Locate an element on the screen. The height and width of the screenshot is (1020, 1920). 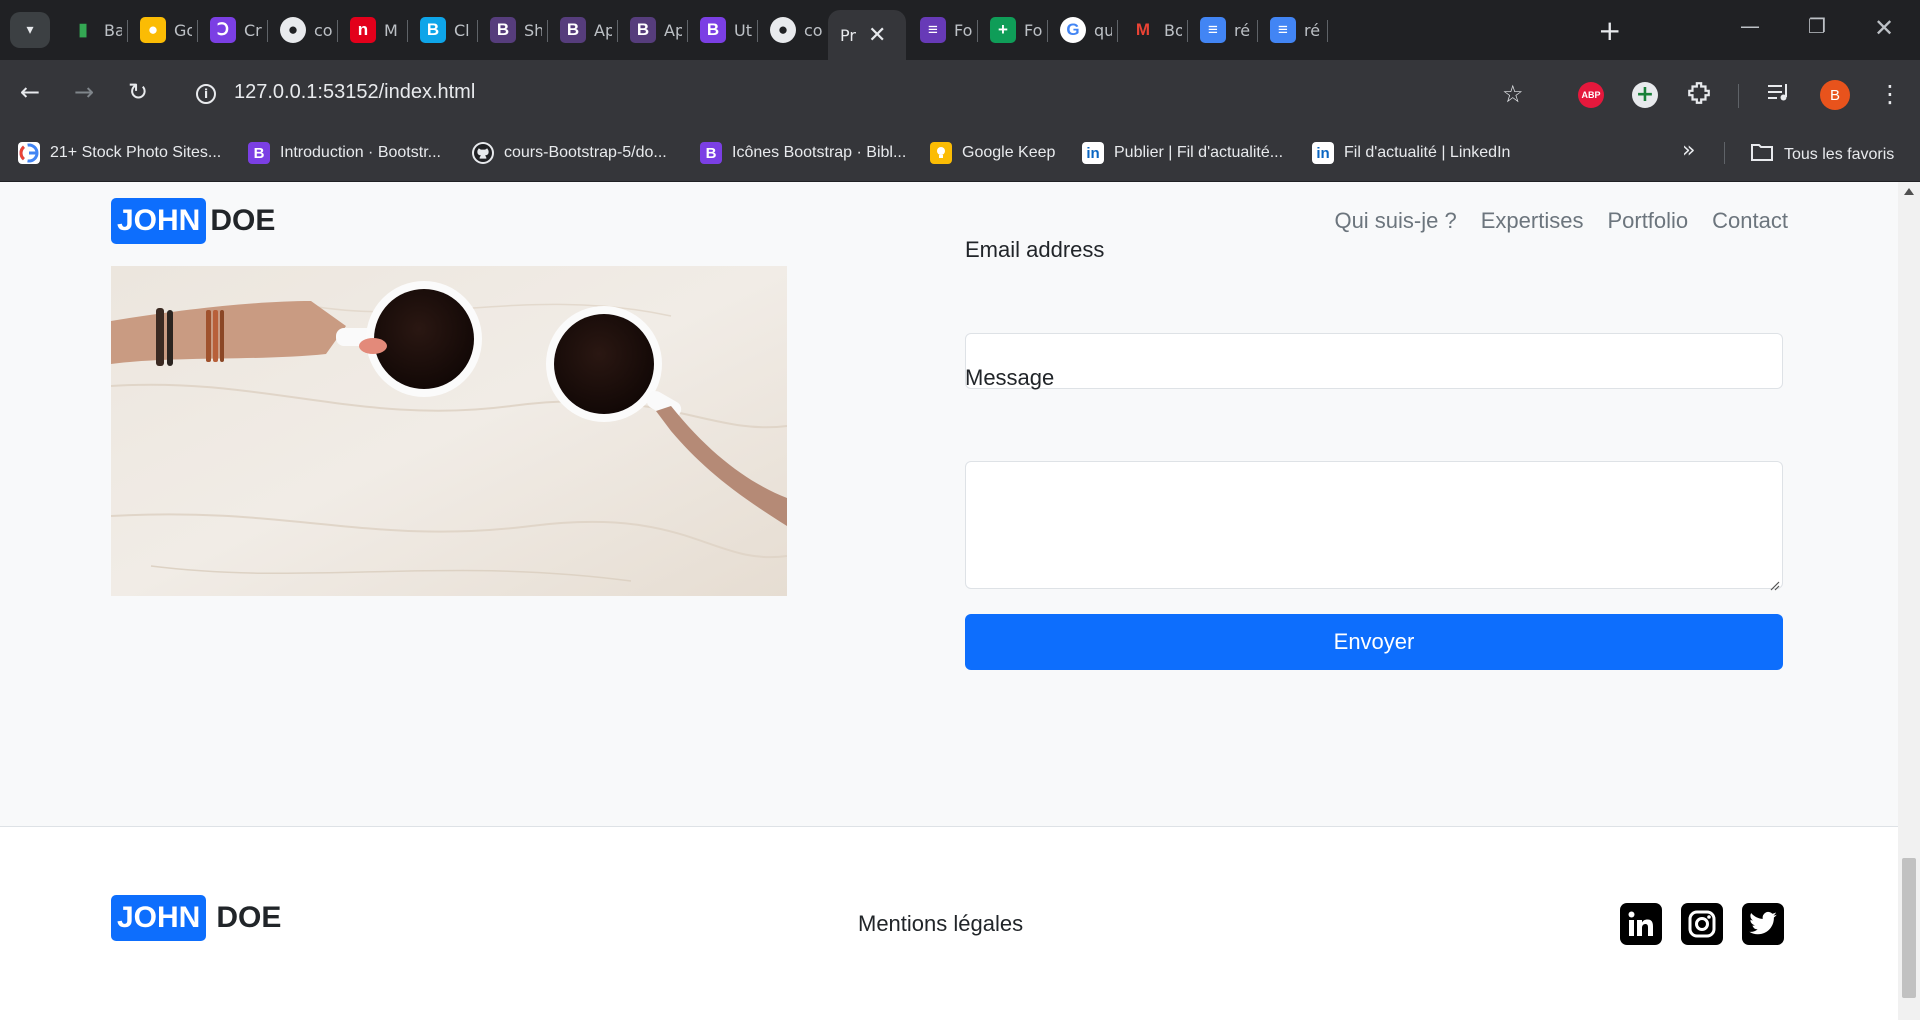
site-logo: JOHN DOE is located at coordinates (193, 221).